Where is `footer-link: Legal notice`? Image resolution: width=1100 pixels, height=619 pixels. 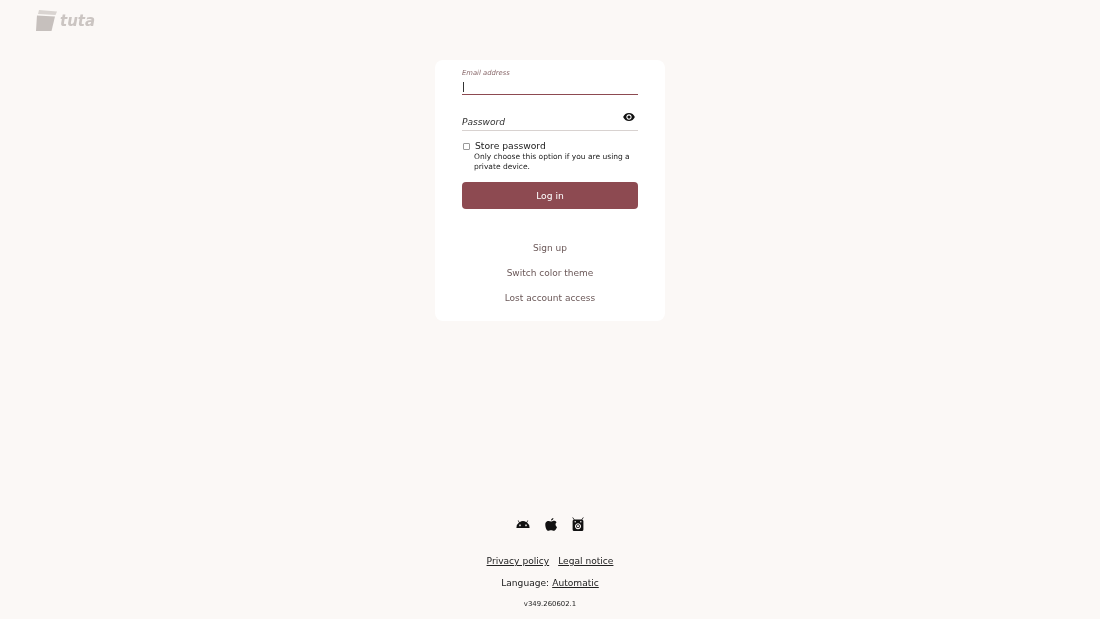 footer-link: Legal notice is located at coordinates (586, 561).